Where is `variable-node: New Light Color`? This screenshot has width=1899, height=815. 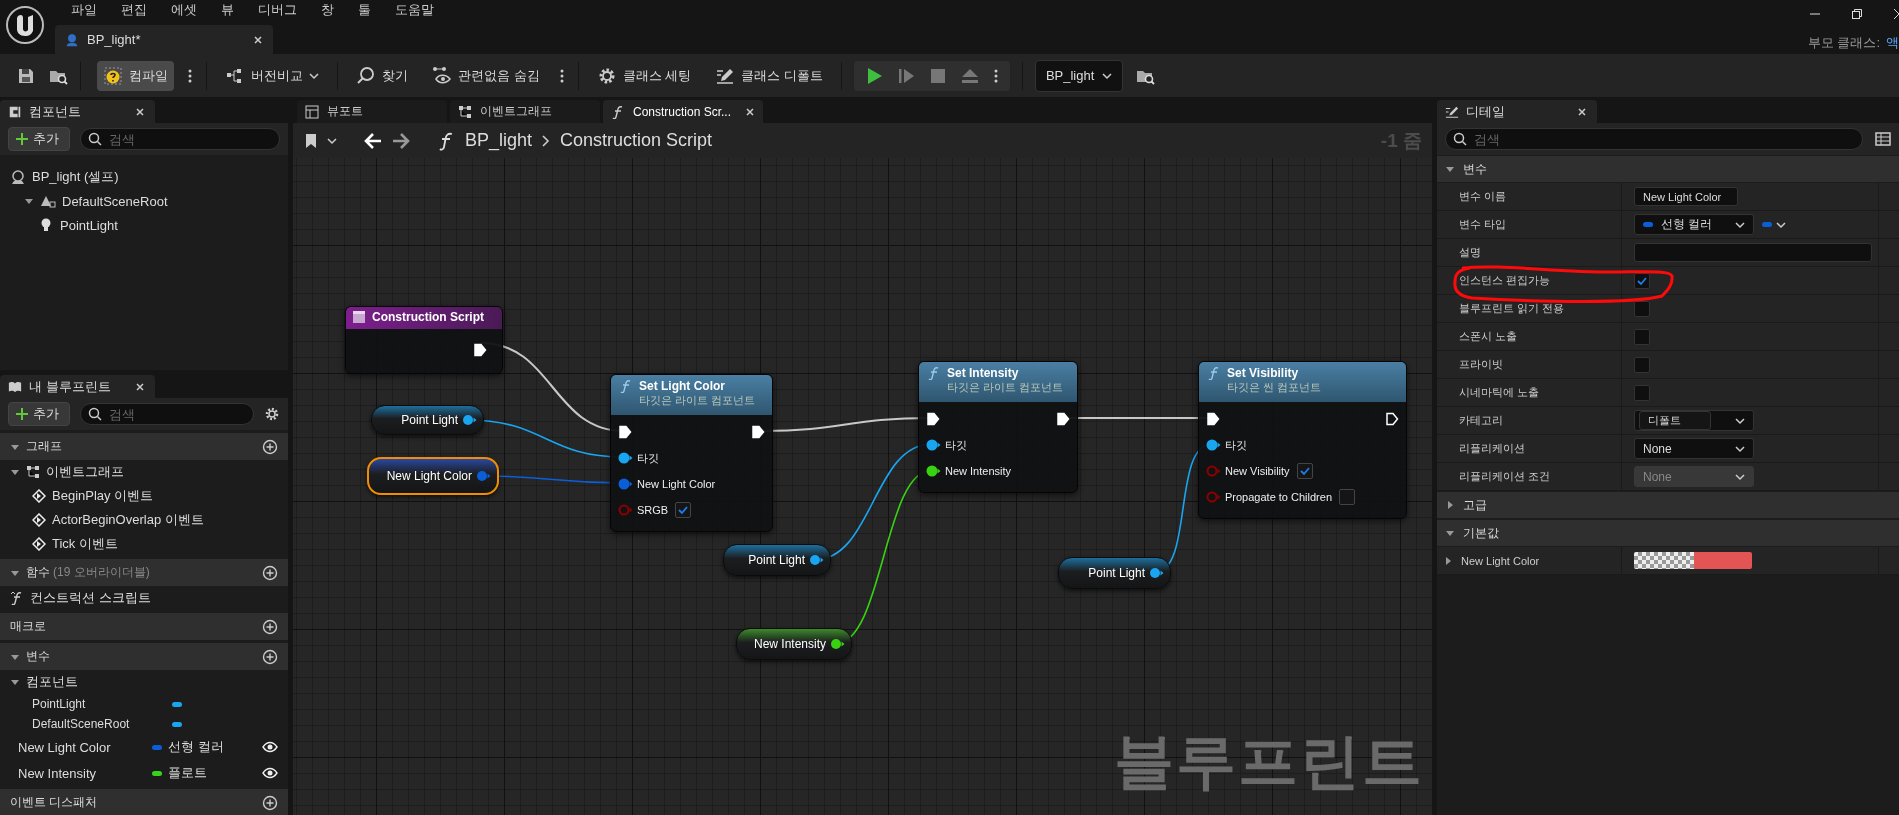 variable-node: New Light Color is located at coordinates (433, 476).